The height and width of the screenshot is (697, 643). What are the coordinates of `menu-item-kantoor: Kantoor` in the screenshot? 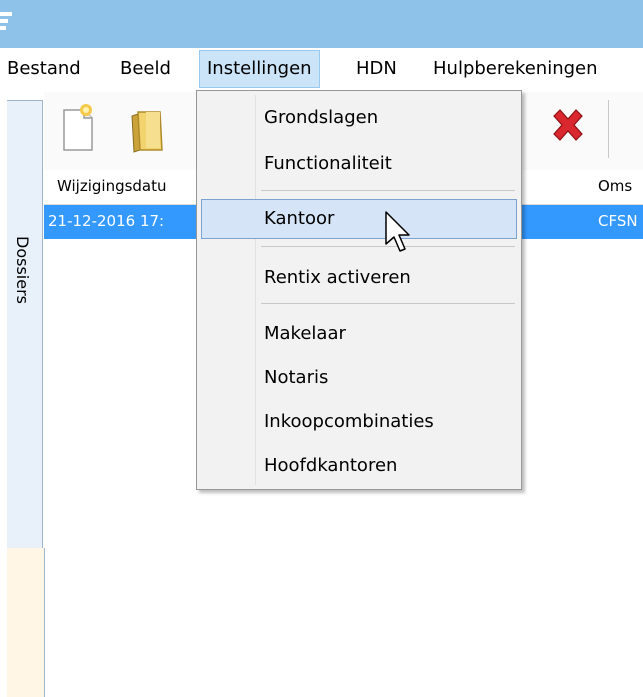 It's located at (359, 219).